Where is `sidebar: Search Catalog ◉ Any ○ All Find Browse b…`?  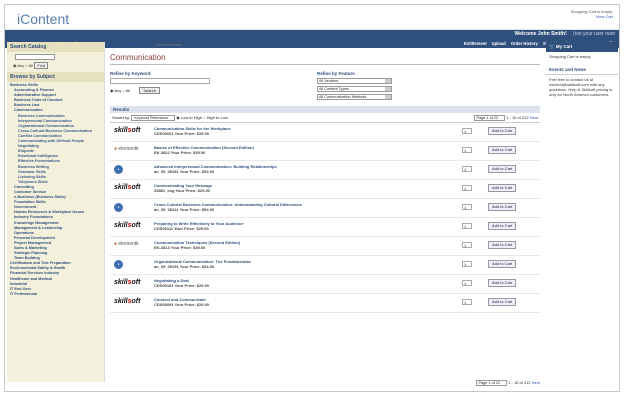 sidebar: Search Catalog ◉ Any ○ All Find Browse b… is located at coordinates (56, 212).